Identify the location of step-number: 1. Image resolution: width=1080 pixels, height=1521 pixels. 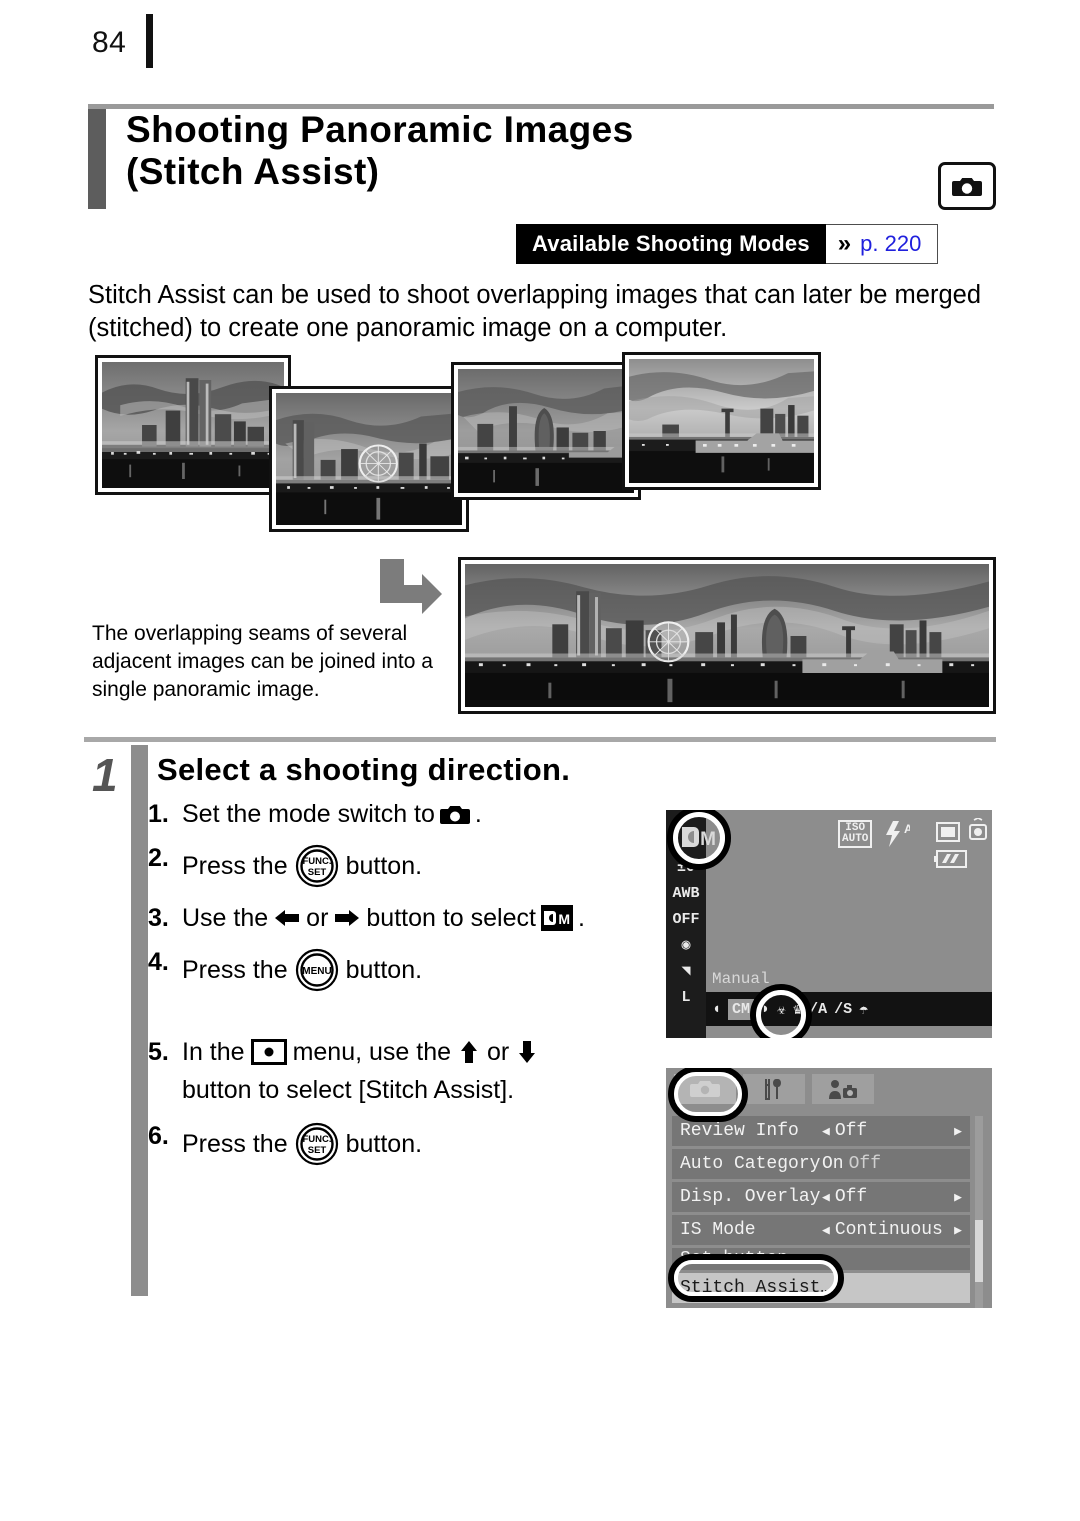
(105, 775).